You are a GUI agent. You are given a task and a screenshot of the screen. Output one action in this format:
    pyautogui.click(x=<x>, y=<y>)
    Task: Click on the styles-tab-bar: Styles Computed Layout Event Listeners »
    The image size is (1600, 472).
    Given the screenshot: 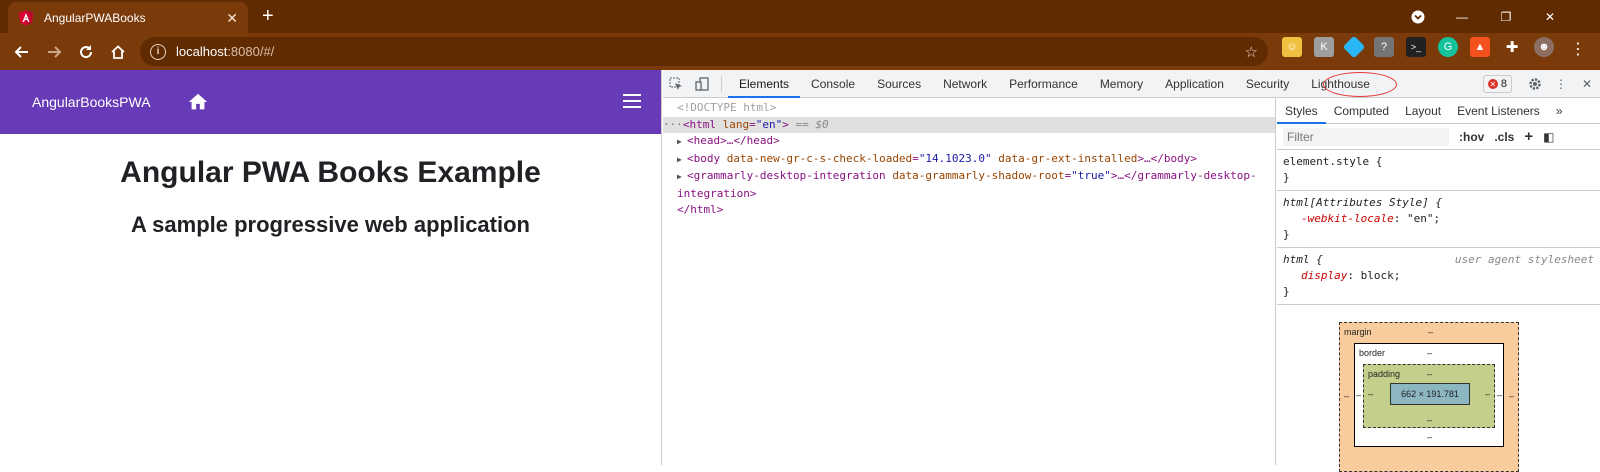 What is the action you would take?
    pyautogui.click(x=1438, y=111)
    